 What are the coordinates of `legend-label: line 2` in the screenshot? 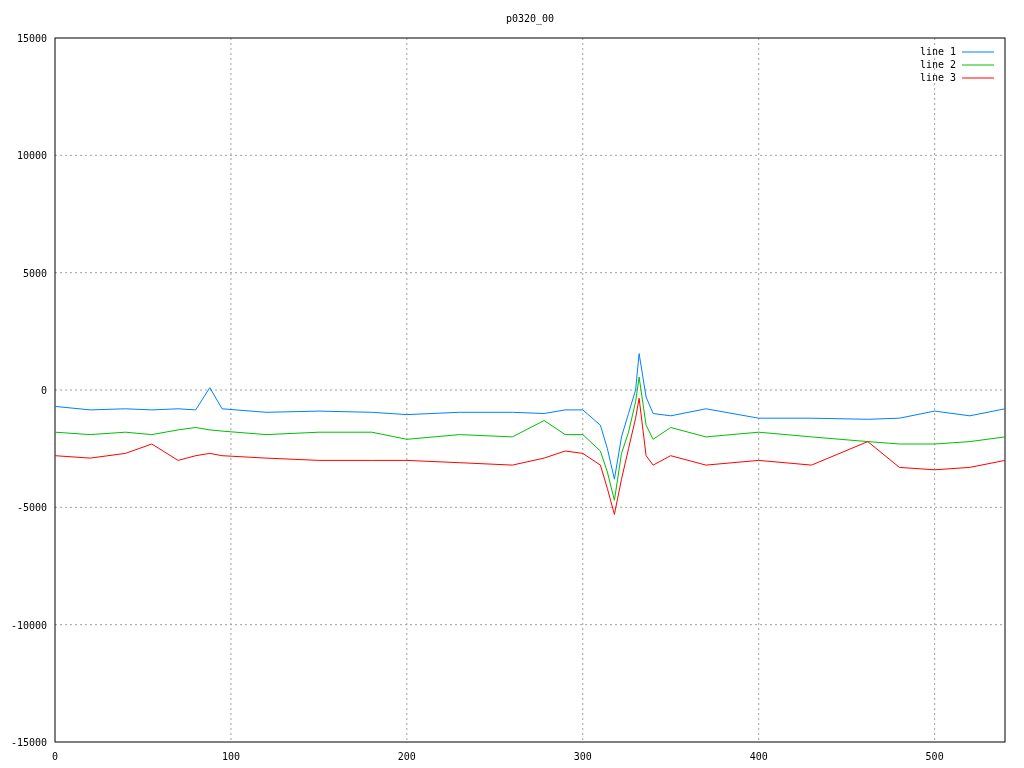 It's located at (937, 64).